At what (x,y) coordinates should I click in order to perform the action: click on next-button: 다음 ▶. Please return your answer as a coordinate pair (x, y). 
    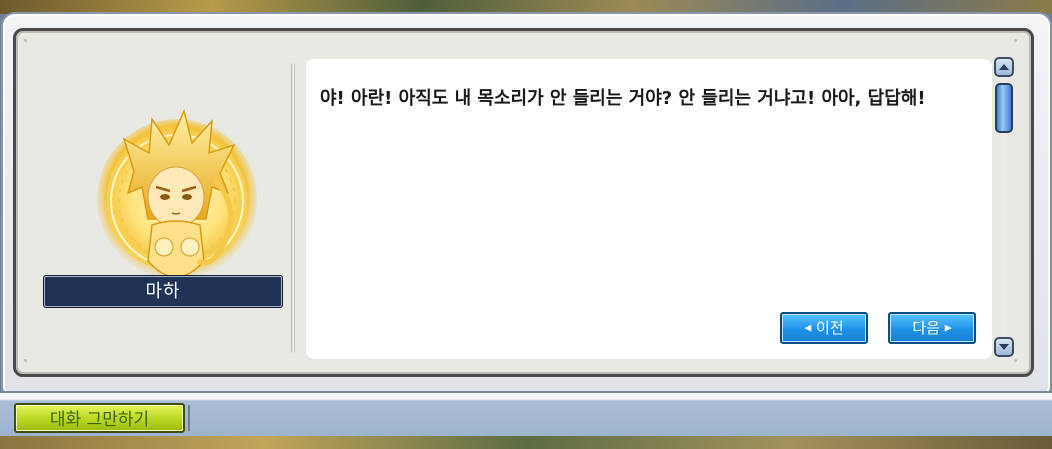
    Looking at the image, I should click on (932, 328).